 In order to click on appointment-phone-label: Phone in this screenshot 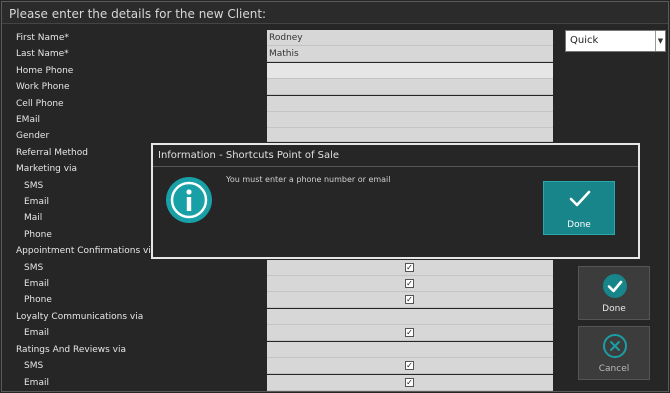, I will do `click(38, 300)`.